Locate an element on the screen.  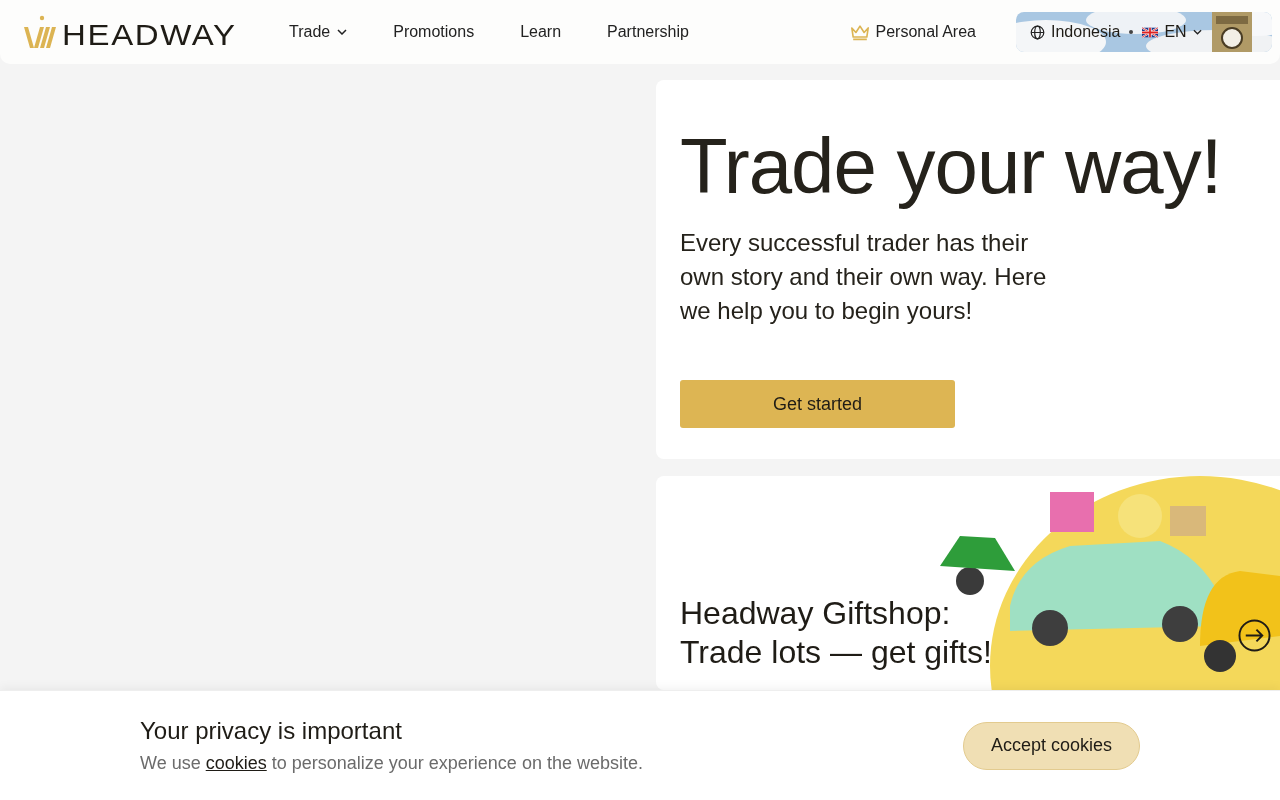
cookie-title: Your privacy is important is located at coordinates (271, 731).